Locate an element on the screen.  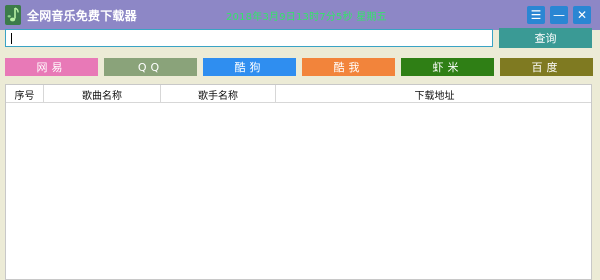
column-header-song: 歌曲名称 is located at coordinates (102, 94).